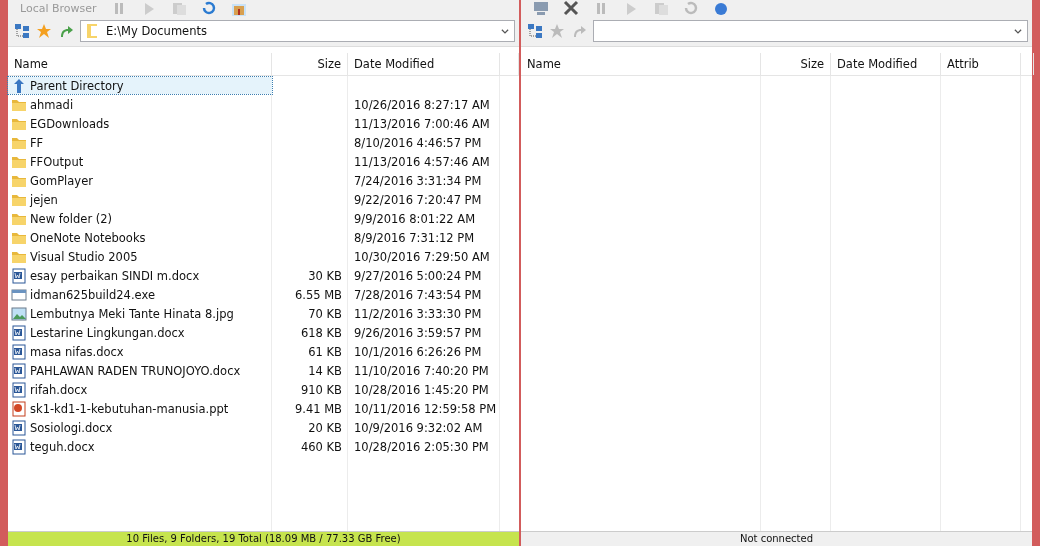 This screenshot has width=1040, height=546. Describe the element at coordinates (140, 446) in the screenshot. I see `file-name-cell: teguh.docx` at that location.